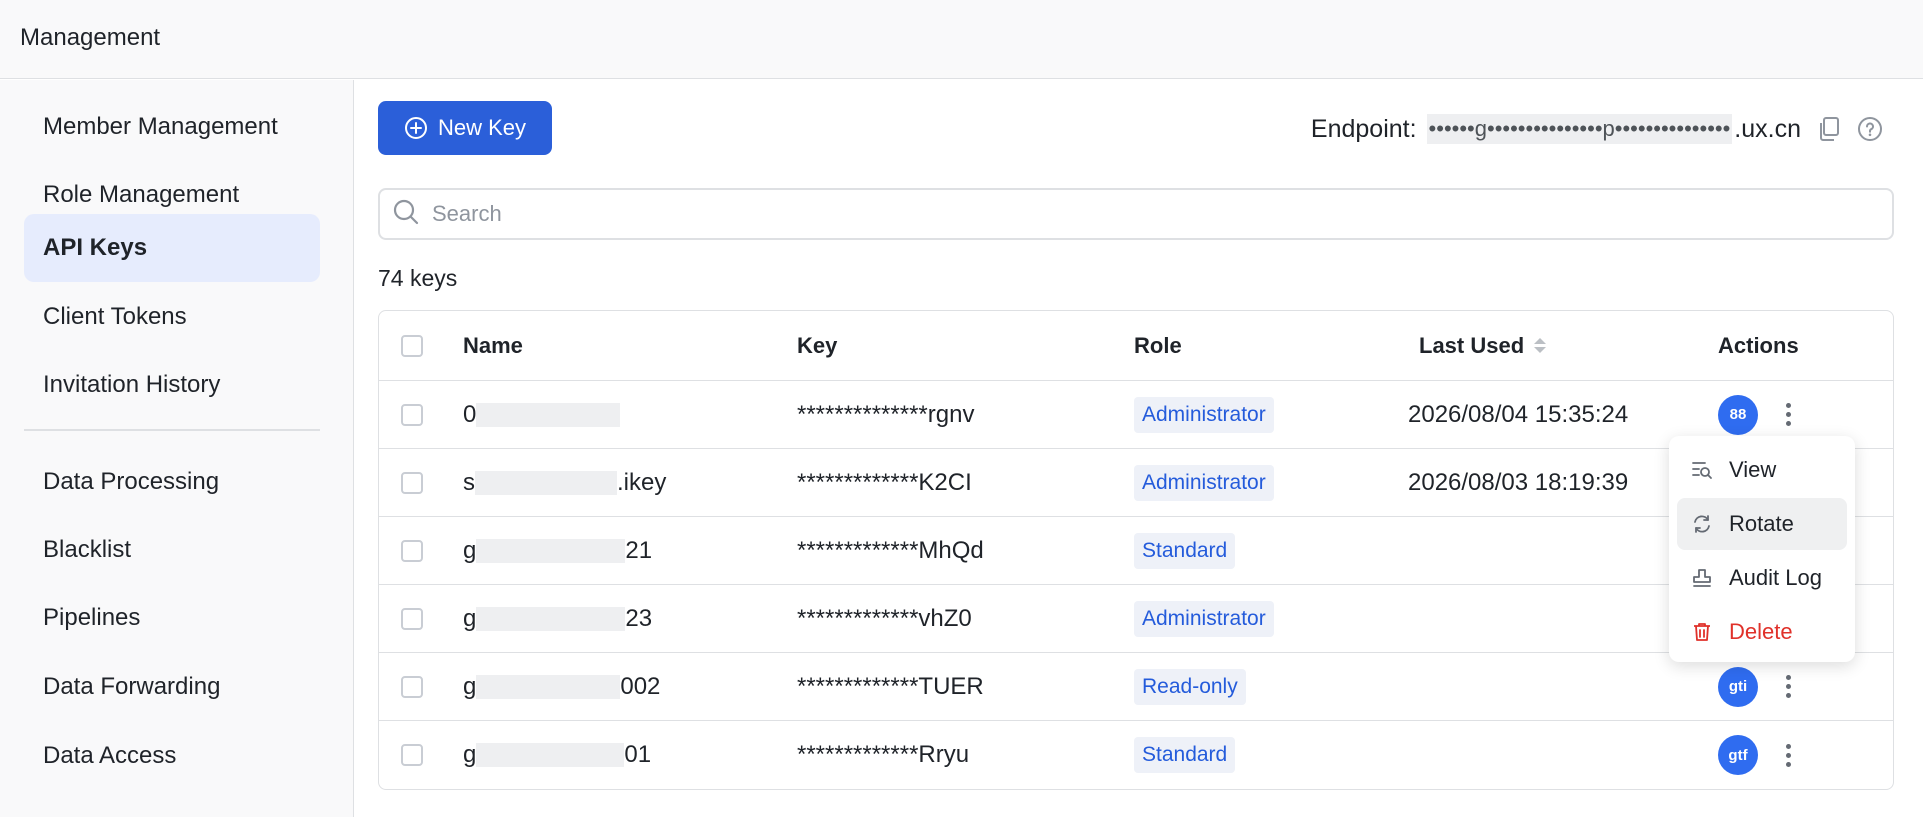 The width and height of the screenshot is (1923, 817). What do you see at coordinates (1472, 345) in the screenshot?
I see `last-used-label: Last Used` at bounding box center [1472, 345].